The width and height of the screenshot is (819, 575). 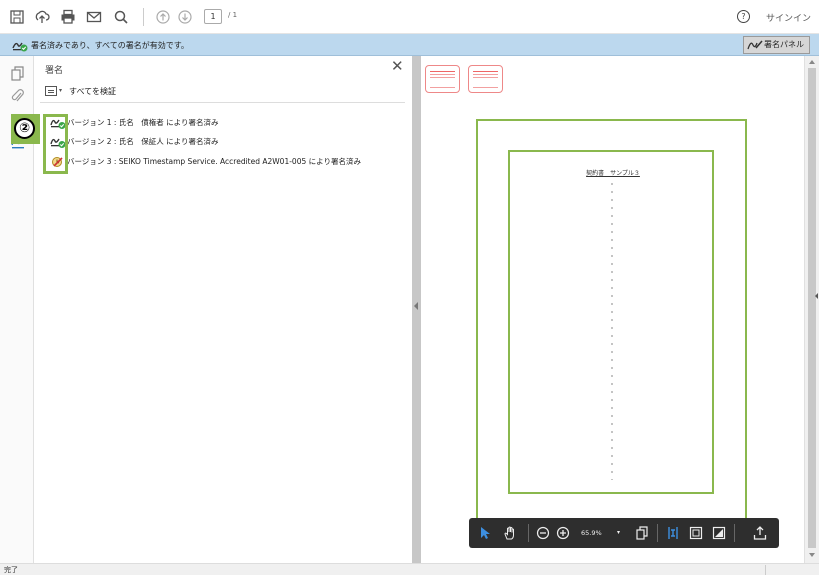 What do you see at coordinates (163, 17) in the screenshot?
I see `page-up-icon` at bounding box center [163, 17].